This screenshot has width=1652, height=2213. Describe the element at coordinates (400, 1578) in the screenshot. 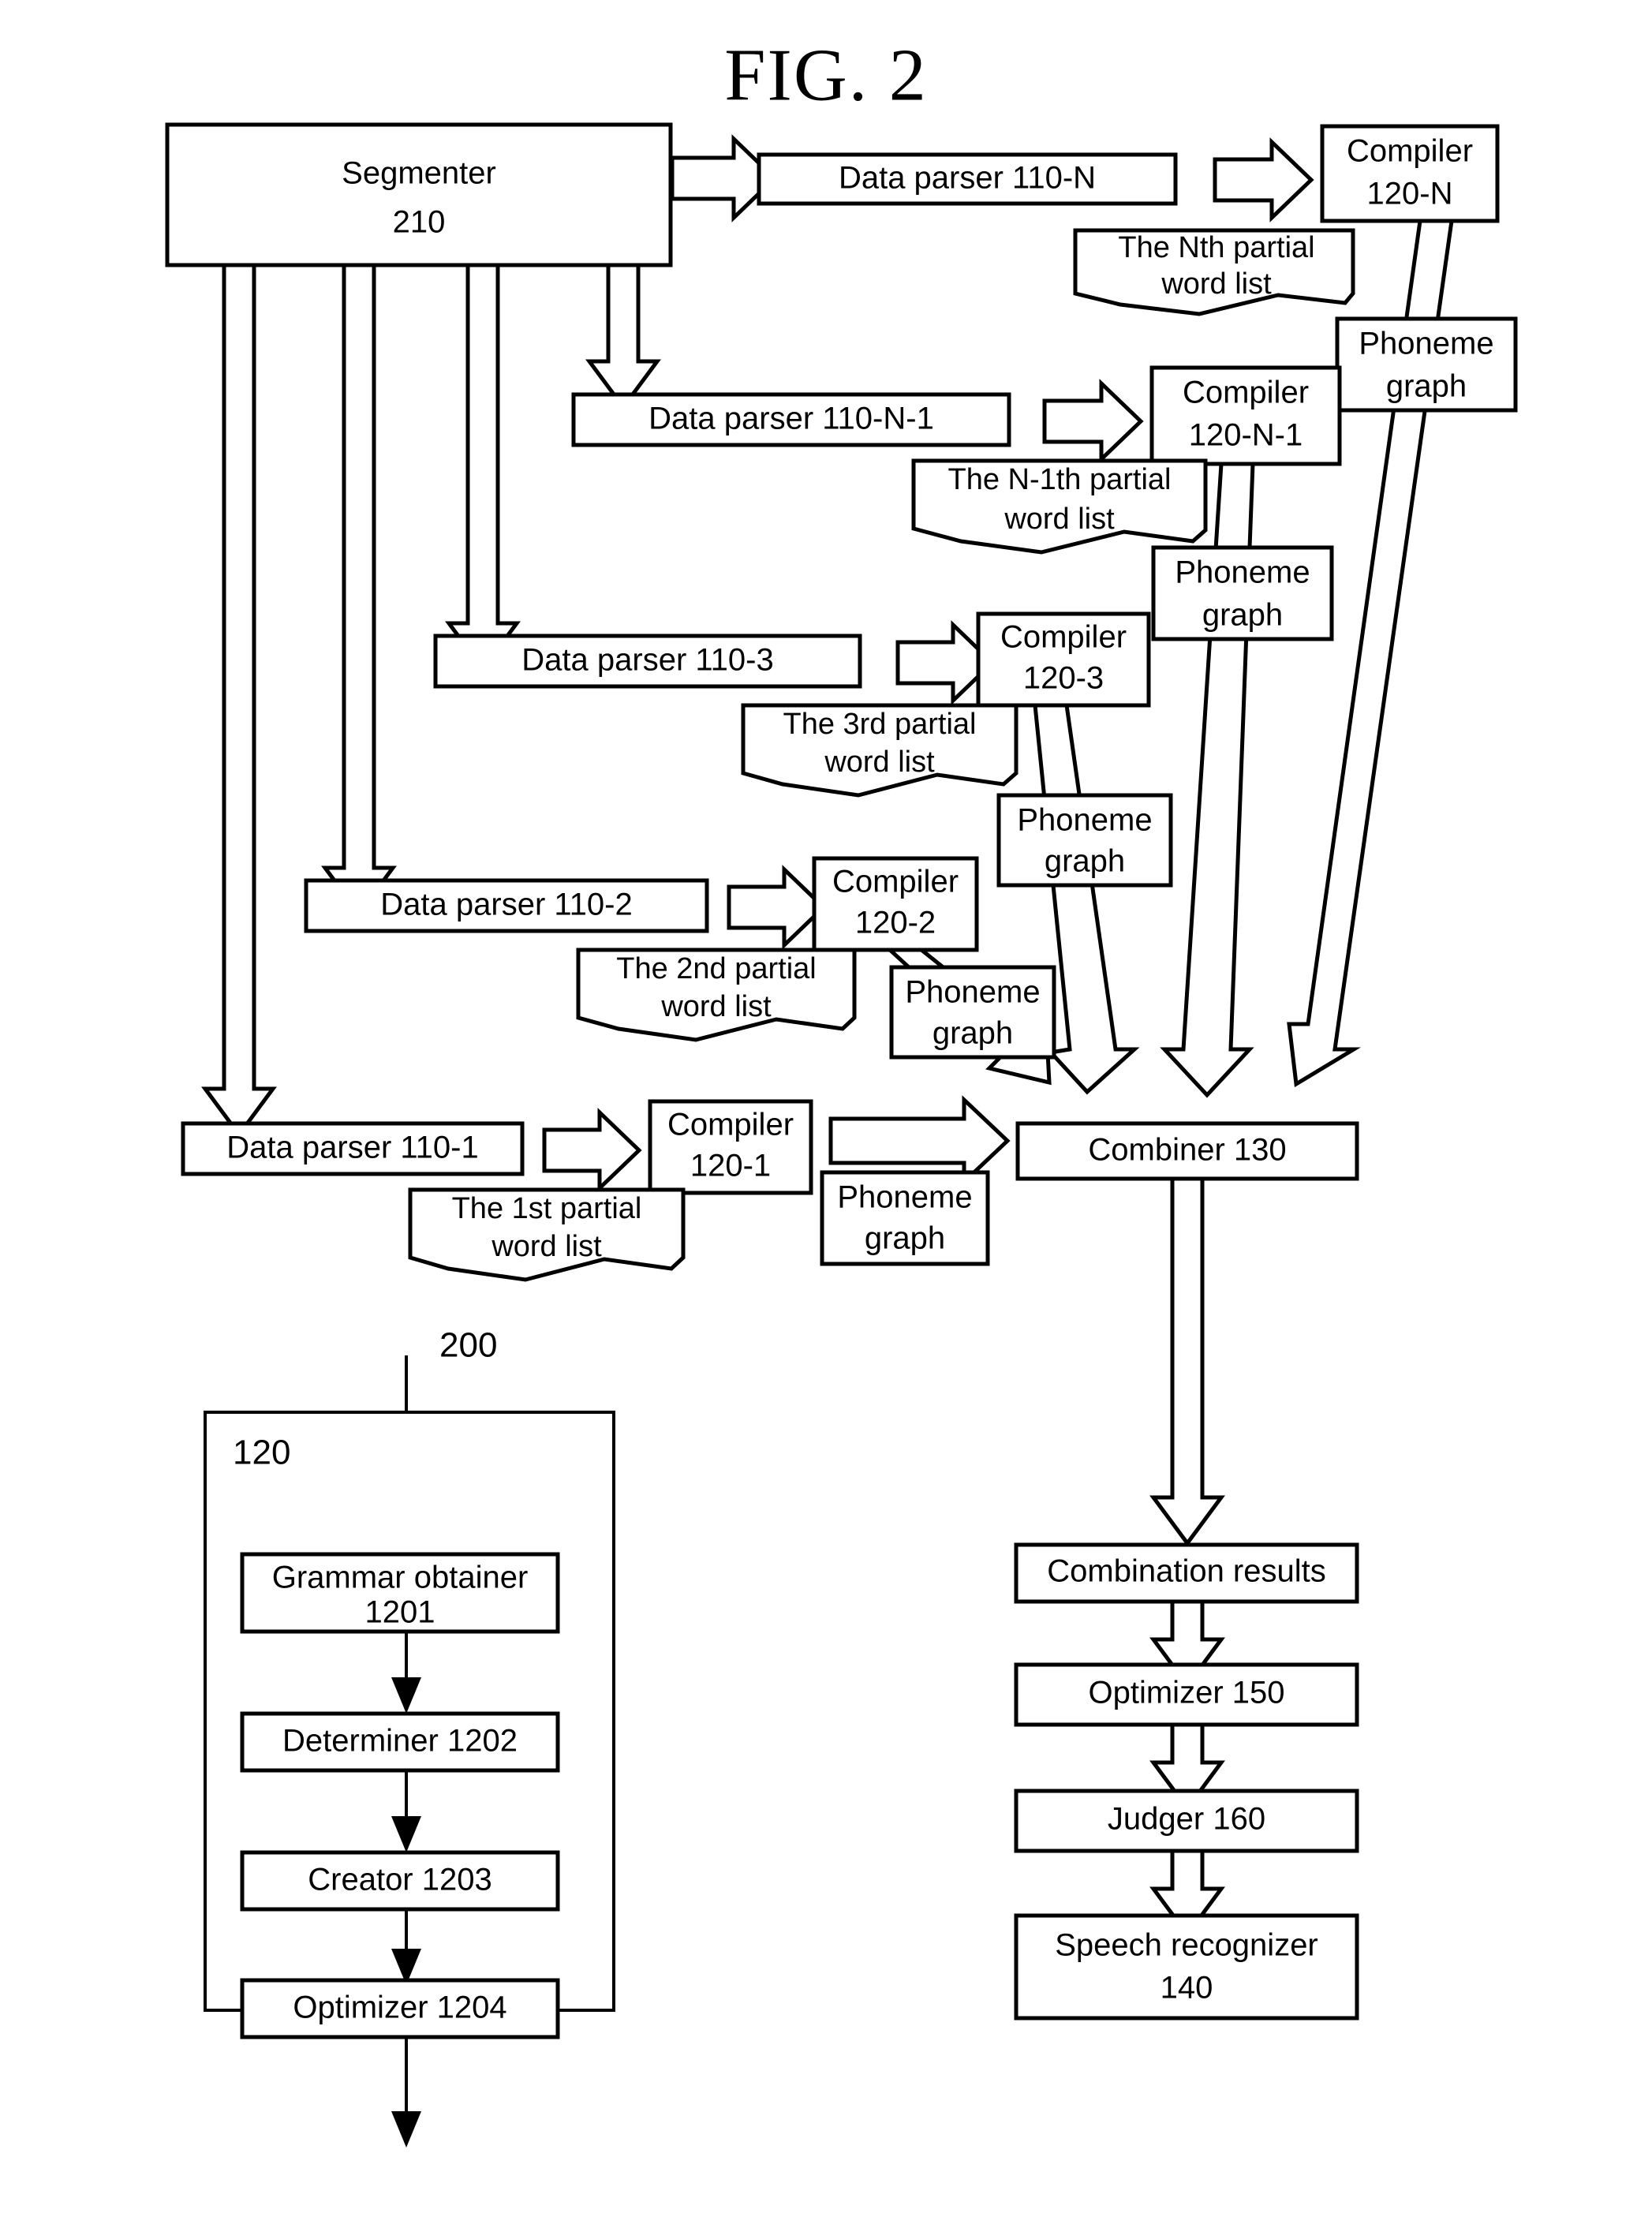

I see `grammar-obtainer-label-line1: Grammar obtainer` at that location.